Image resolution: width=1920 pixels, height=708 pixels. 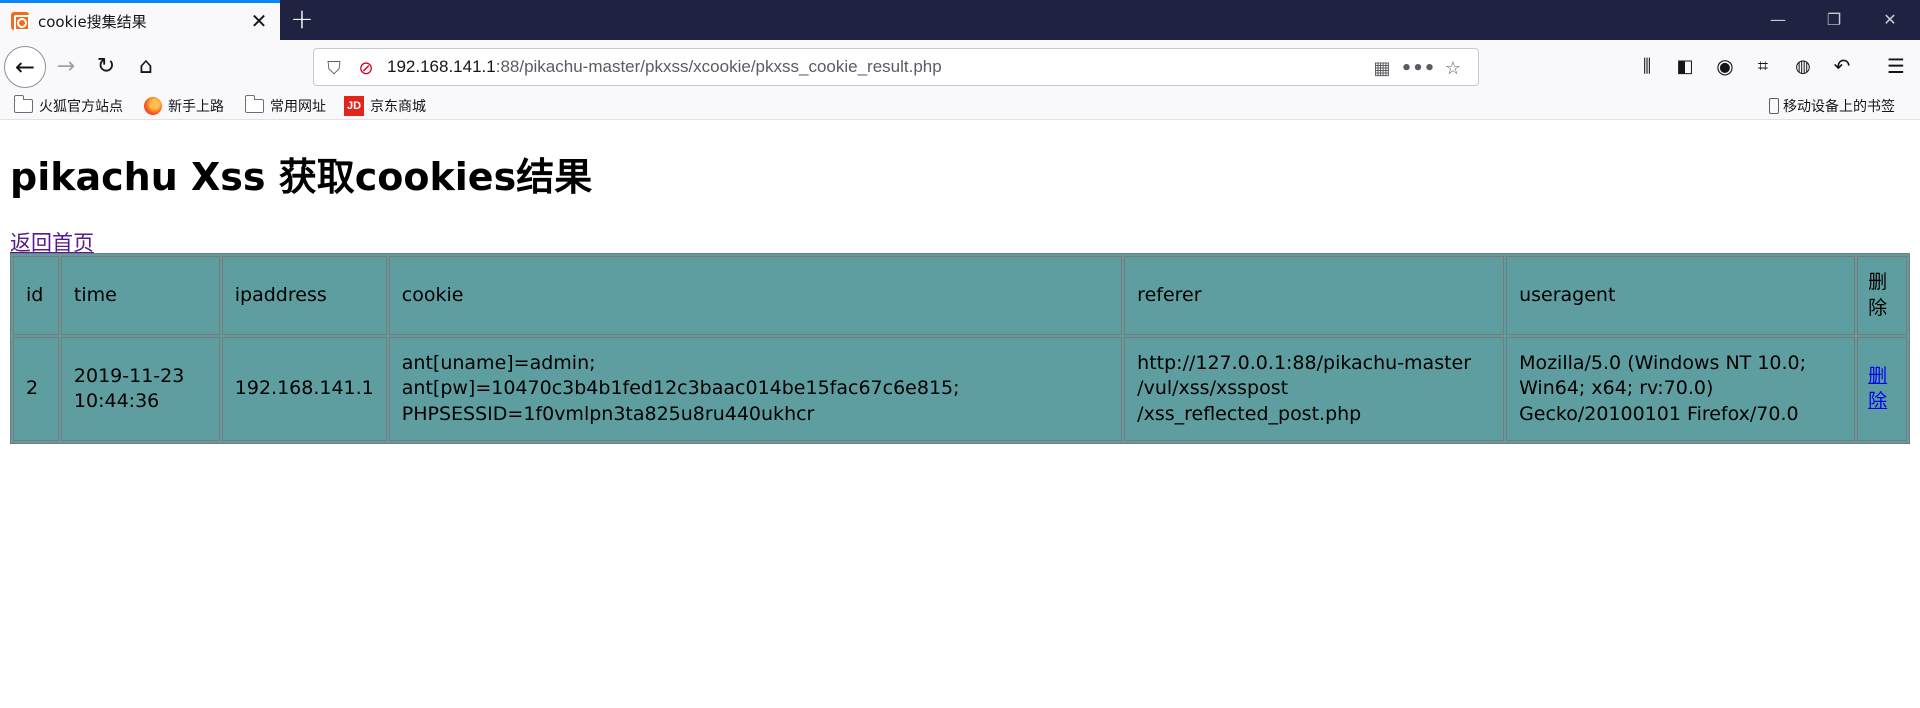 I want to click on bookmark-common-sites: 常用网址, so click(x=285, y=105).